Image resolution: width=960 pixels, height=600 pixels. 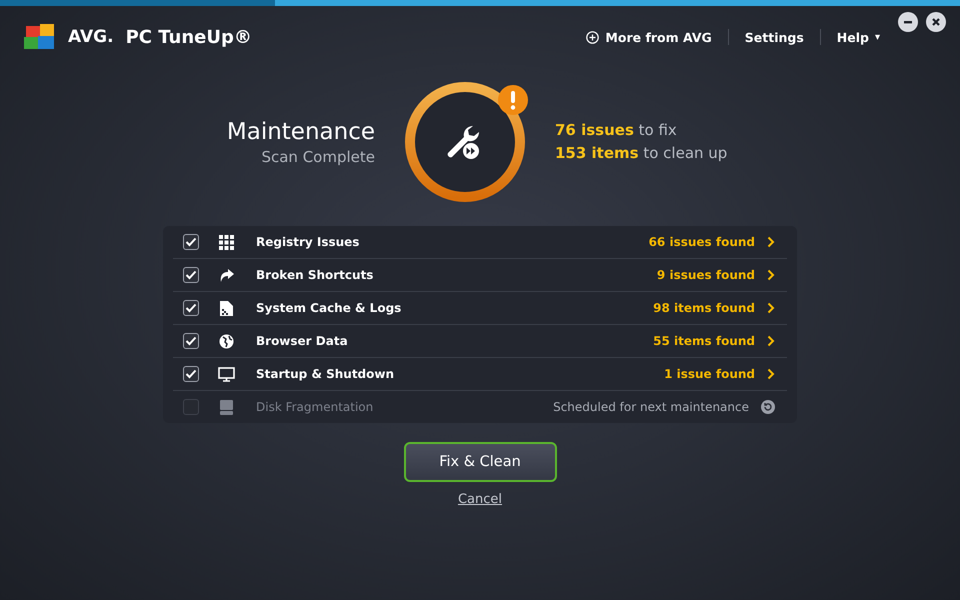 I want to click on section-title: Maintenance, so click(x=300, y=131).